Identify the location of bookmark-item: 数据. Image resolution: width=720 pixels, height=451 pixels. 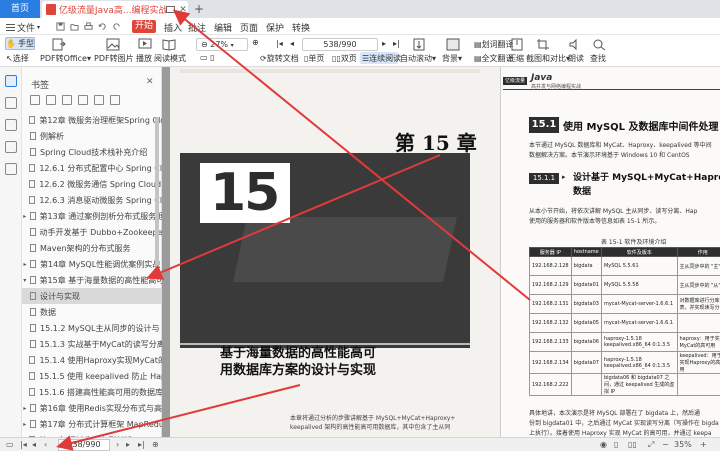
(92, 312).